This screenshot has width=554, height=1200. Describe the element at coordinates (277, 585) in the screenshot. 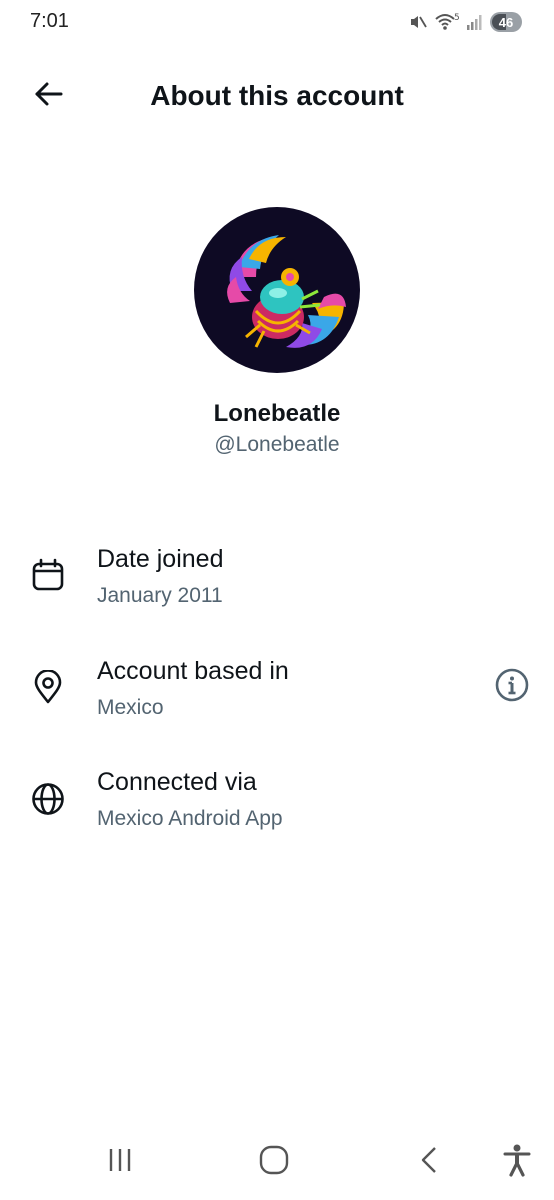

I see `info-row-date-joined: Date joined January 2011` at that location.